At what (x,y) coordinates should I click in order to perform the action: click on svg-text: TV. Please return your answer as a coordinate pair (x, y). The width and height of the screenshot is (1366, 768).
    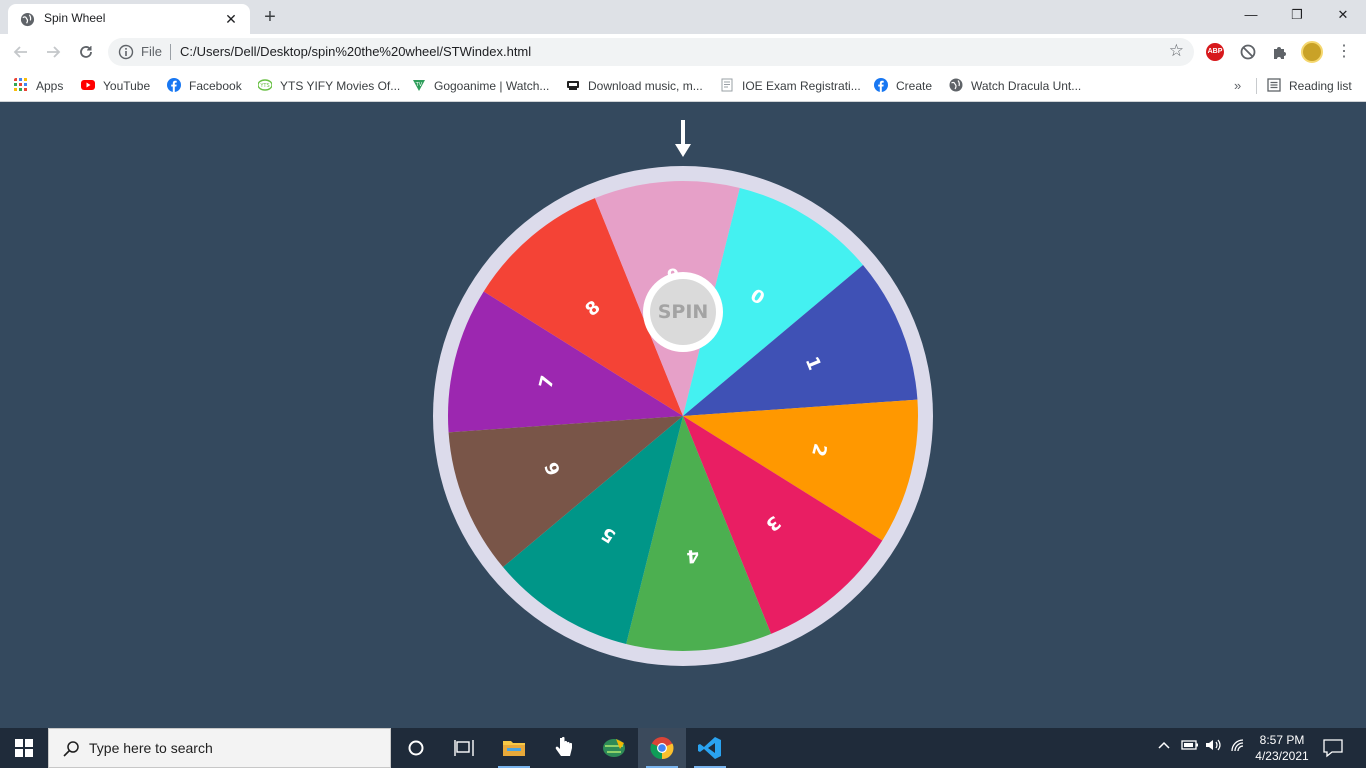
    Looking at the image, I should click on (419, 85).